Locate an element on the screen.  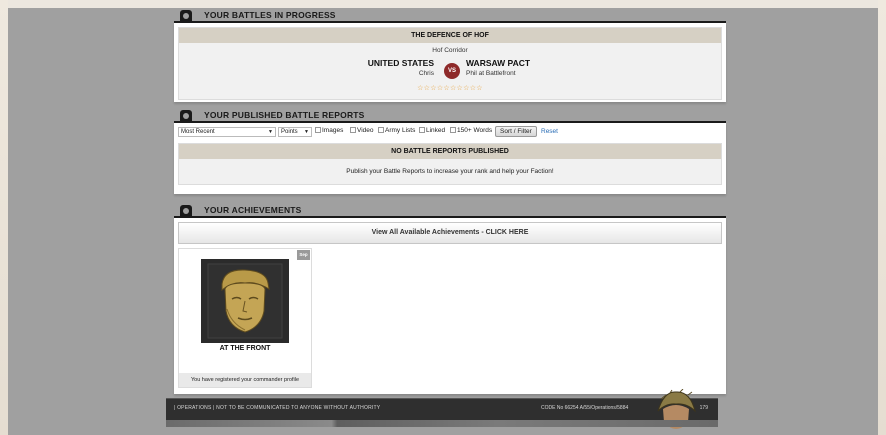
soldier-portrait-svg is located at coordinates (245, 301).